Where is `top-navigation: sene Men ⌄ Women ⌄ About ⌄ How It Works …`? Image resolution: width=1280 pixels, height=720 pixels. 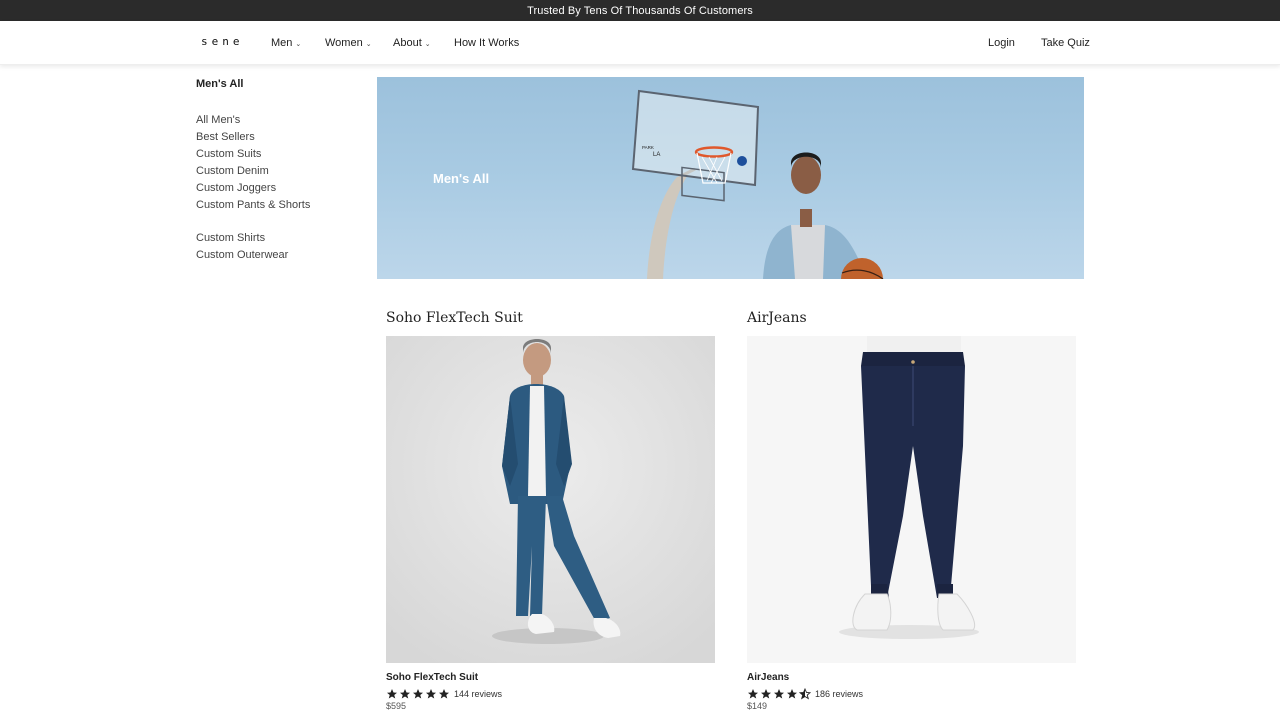 top-navigation: sene Men ⌄ Women ⌄ About ⌄ How It Works … is located at coordinates (640, 43).